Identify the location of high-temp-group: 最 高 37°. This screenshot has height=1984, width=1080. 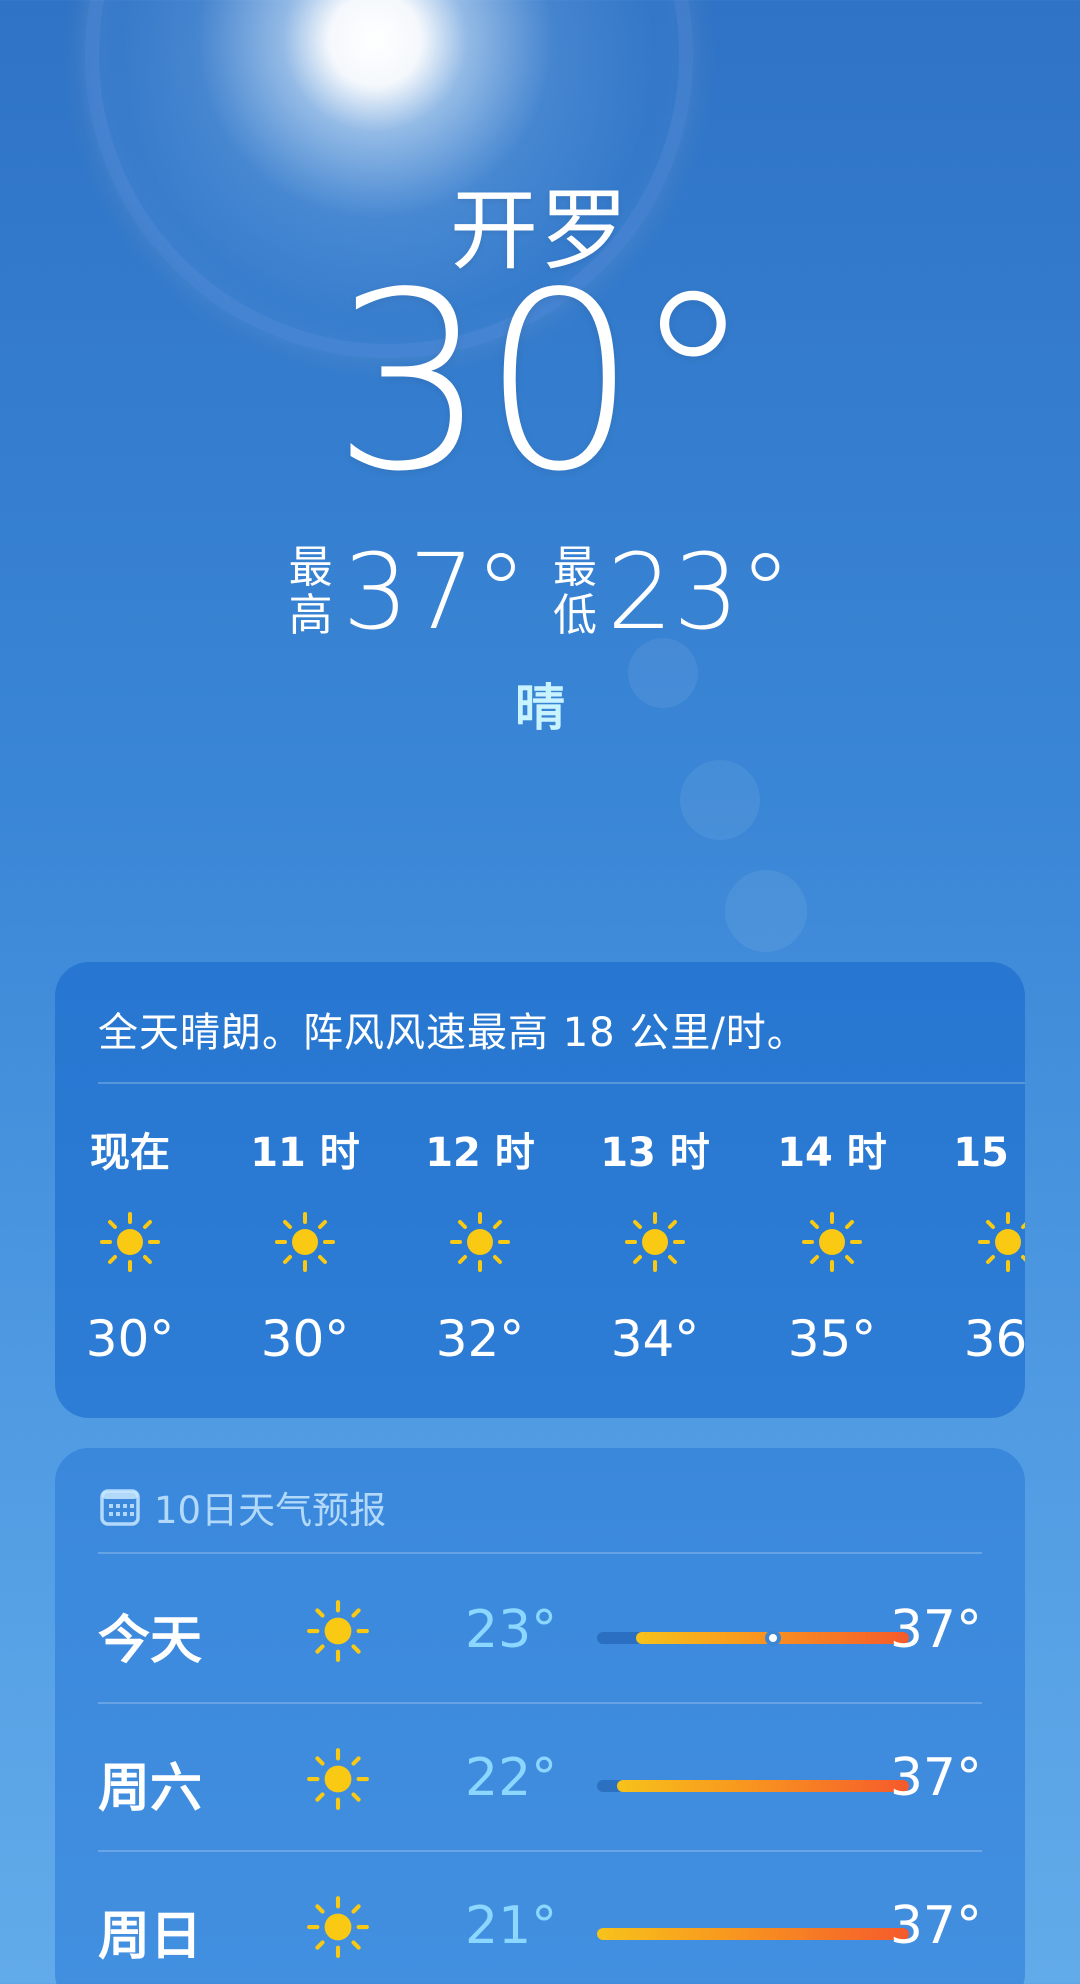
(408, 592).